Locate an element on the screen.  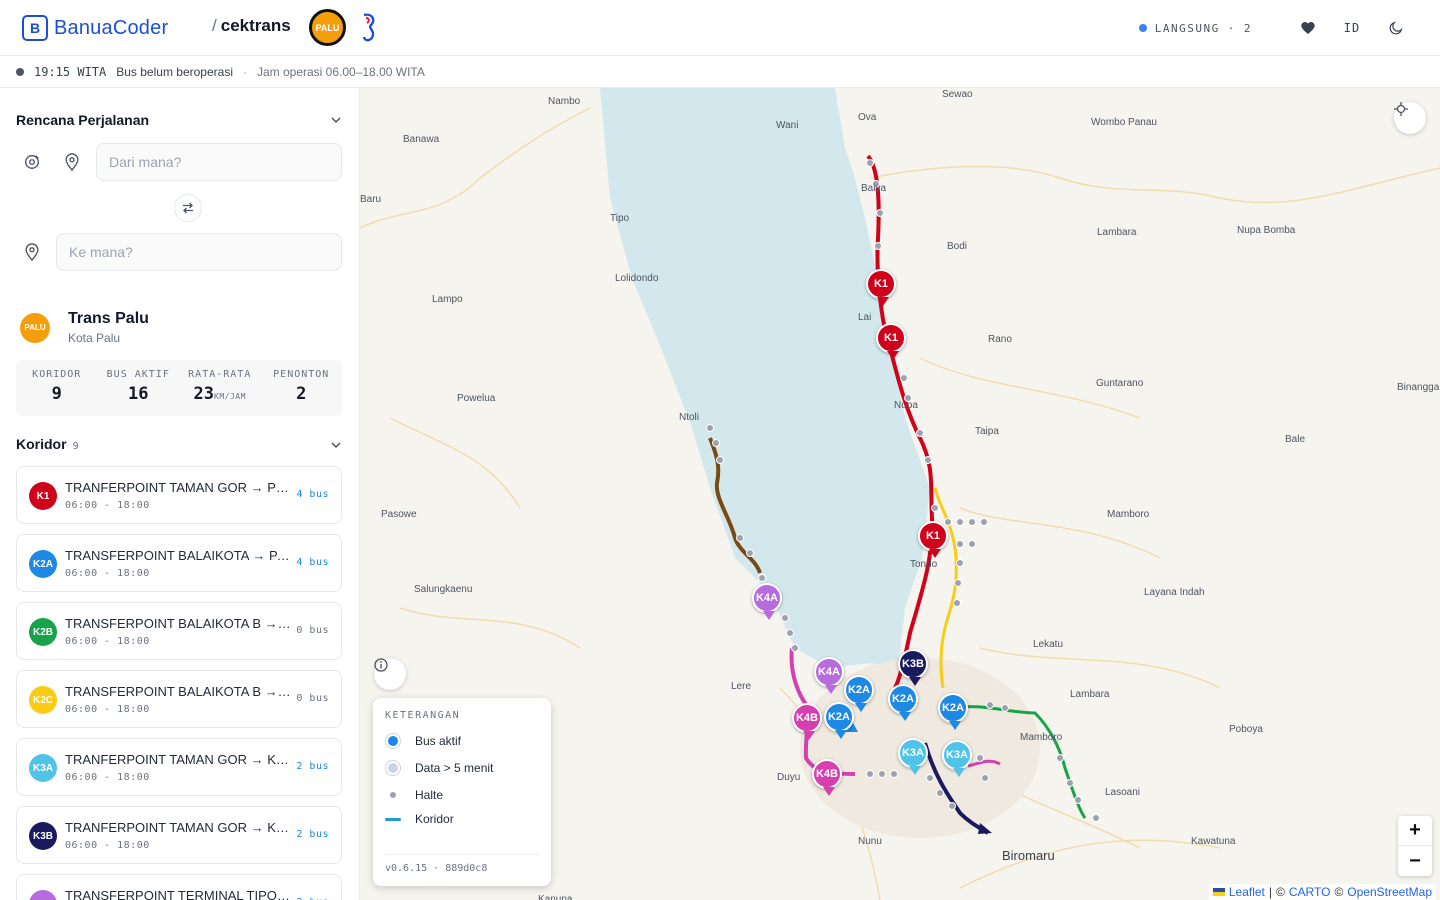
status-dot-icon is located at coordinates (20, 71).